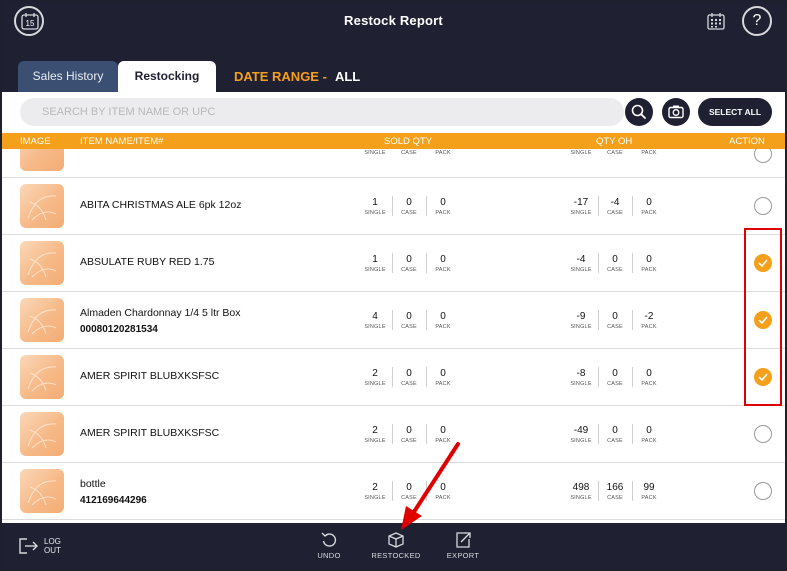 The image size is (787, 571). What do you see at coordinates (393, 163) in the screenshot?
I see `table-row-partial: SINGLE CASE PACK SINGLE CASE PACK` at bounding box center [393, 163].